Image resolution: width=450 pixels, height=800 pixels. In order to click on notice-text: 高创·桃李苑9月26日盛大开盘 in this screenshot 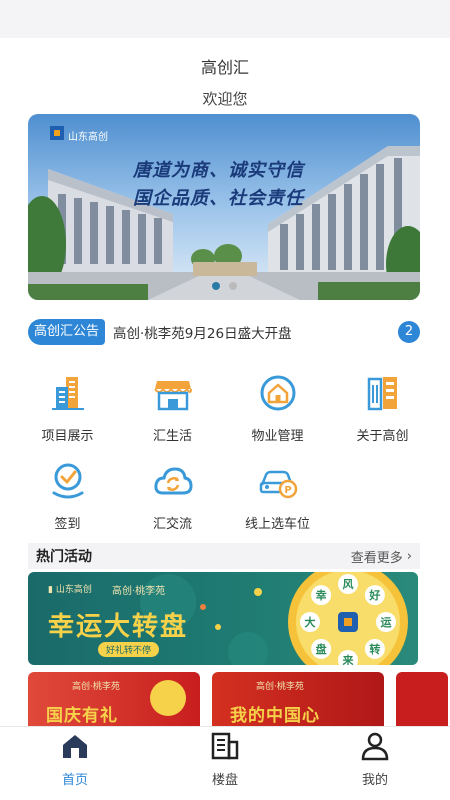, I will do `click(255, 332)`.